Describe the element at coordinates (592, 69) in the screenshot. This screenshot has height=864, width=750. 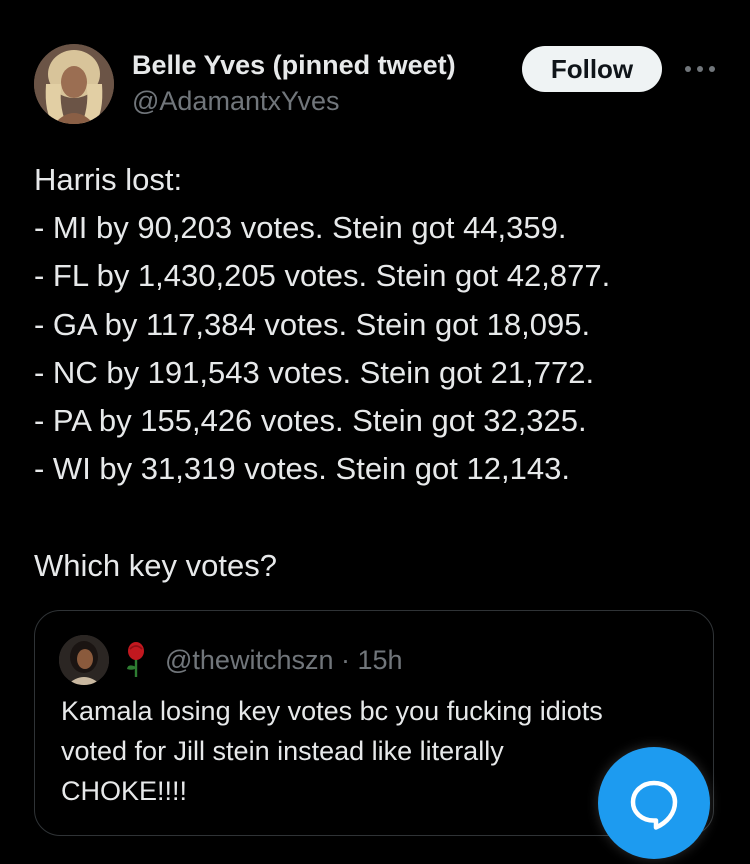
I see `follow-button: Follow` at that location.